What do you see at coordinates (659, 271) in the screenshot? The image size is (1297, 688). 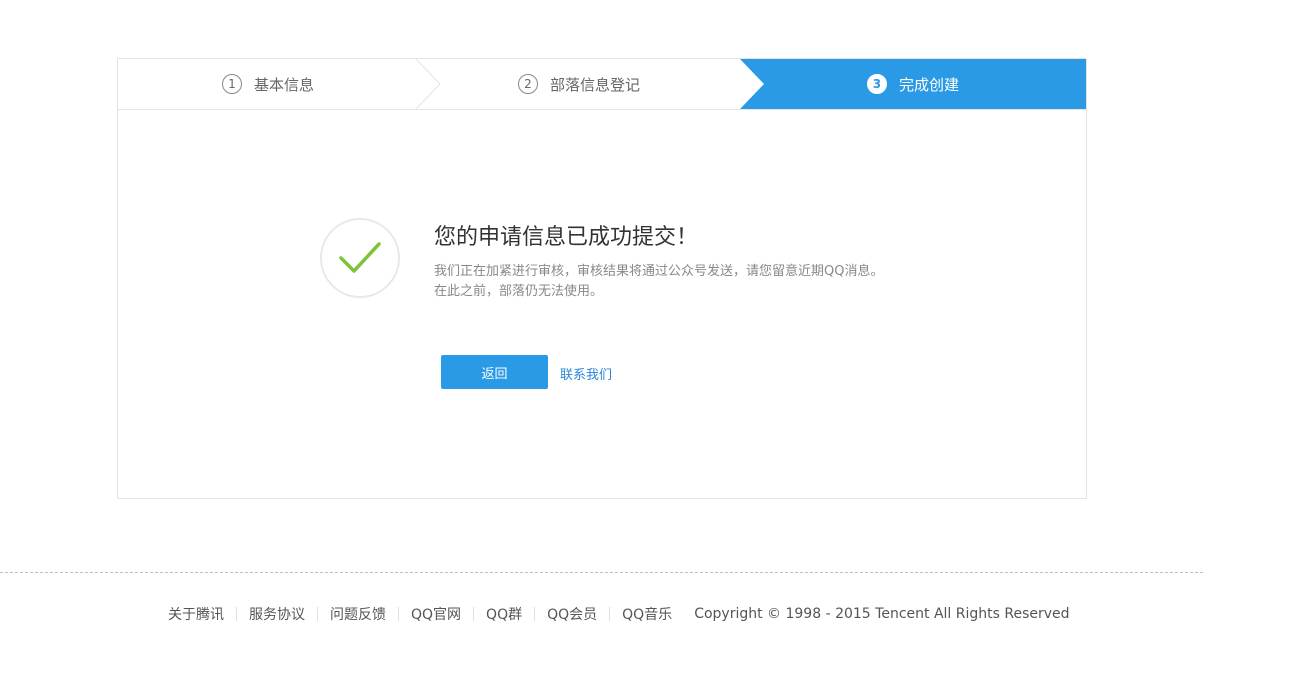 I see `description-line: 我们正在加紧进行审核，审核结果将通过公众号发送，请您留意近期QQ消息。` at bounding box center [659, 271].